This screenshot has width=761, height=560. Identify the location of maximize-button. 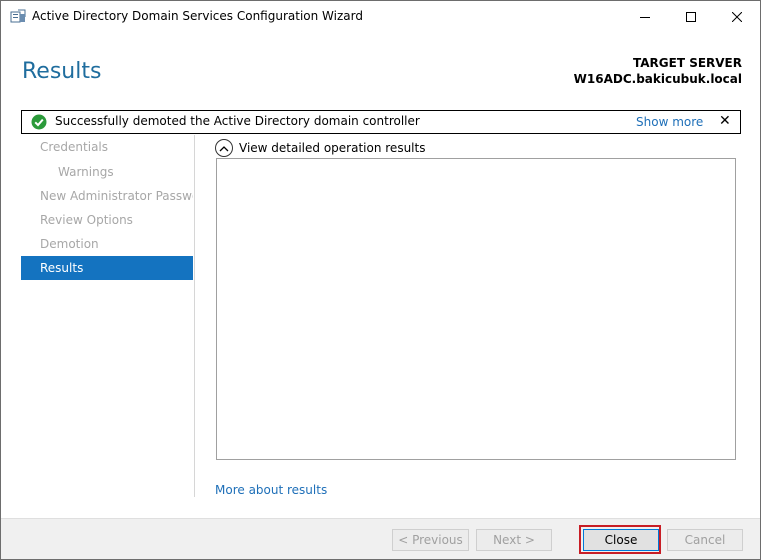
(690, 16).